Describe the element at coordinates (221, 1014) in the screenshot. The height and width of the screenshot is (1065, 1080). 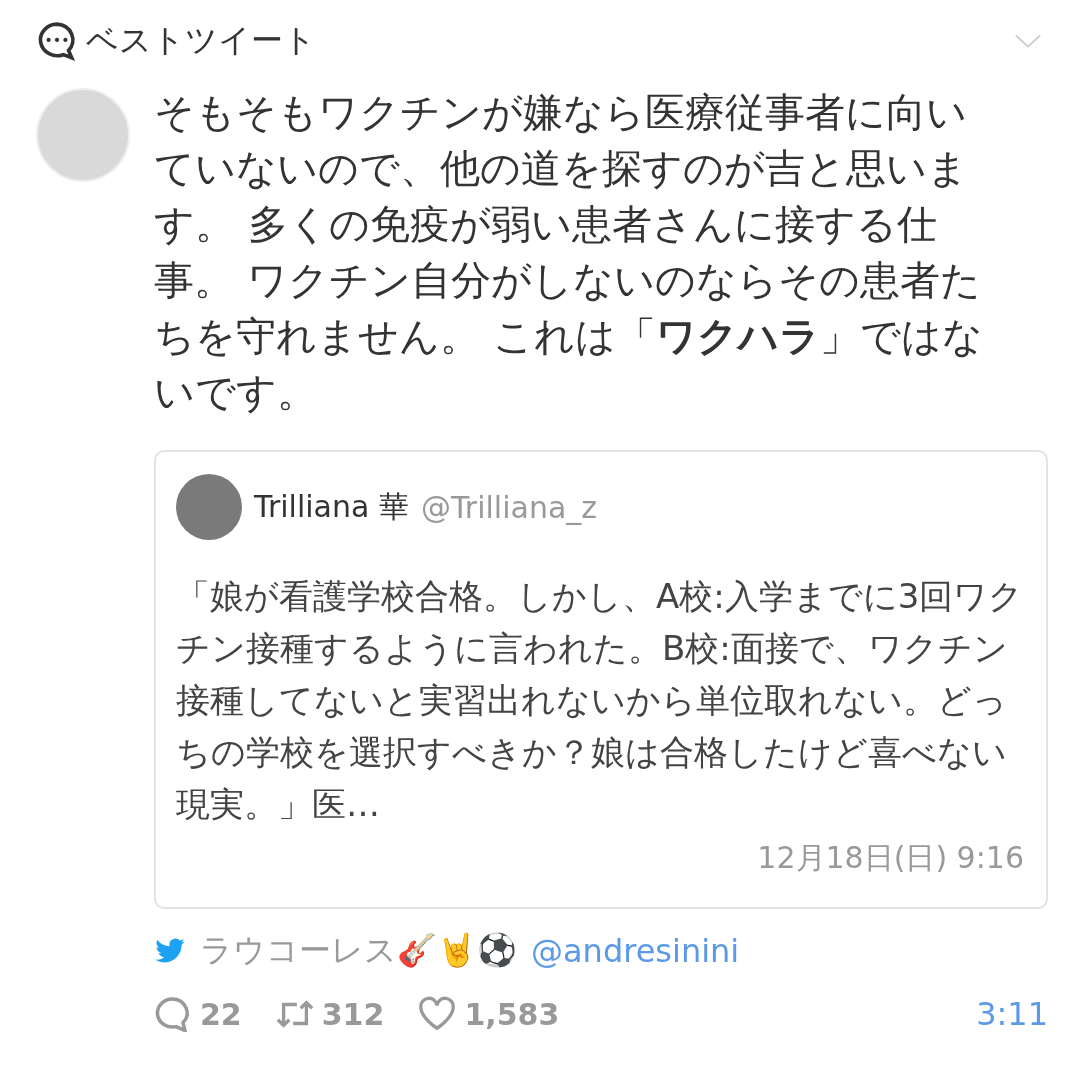
I see `stat-count: 22` at that location.